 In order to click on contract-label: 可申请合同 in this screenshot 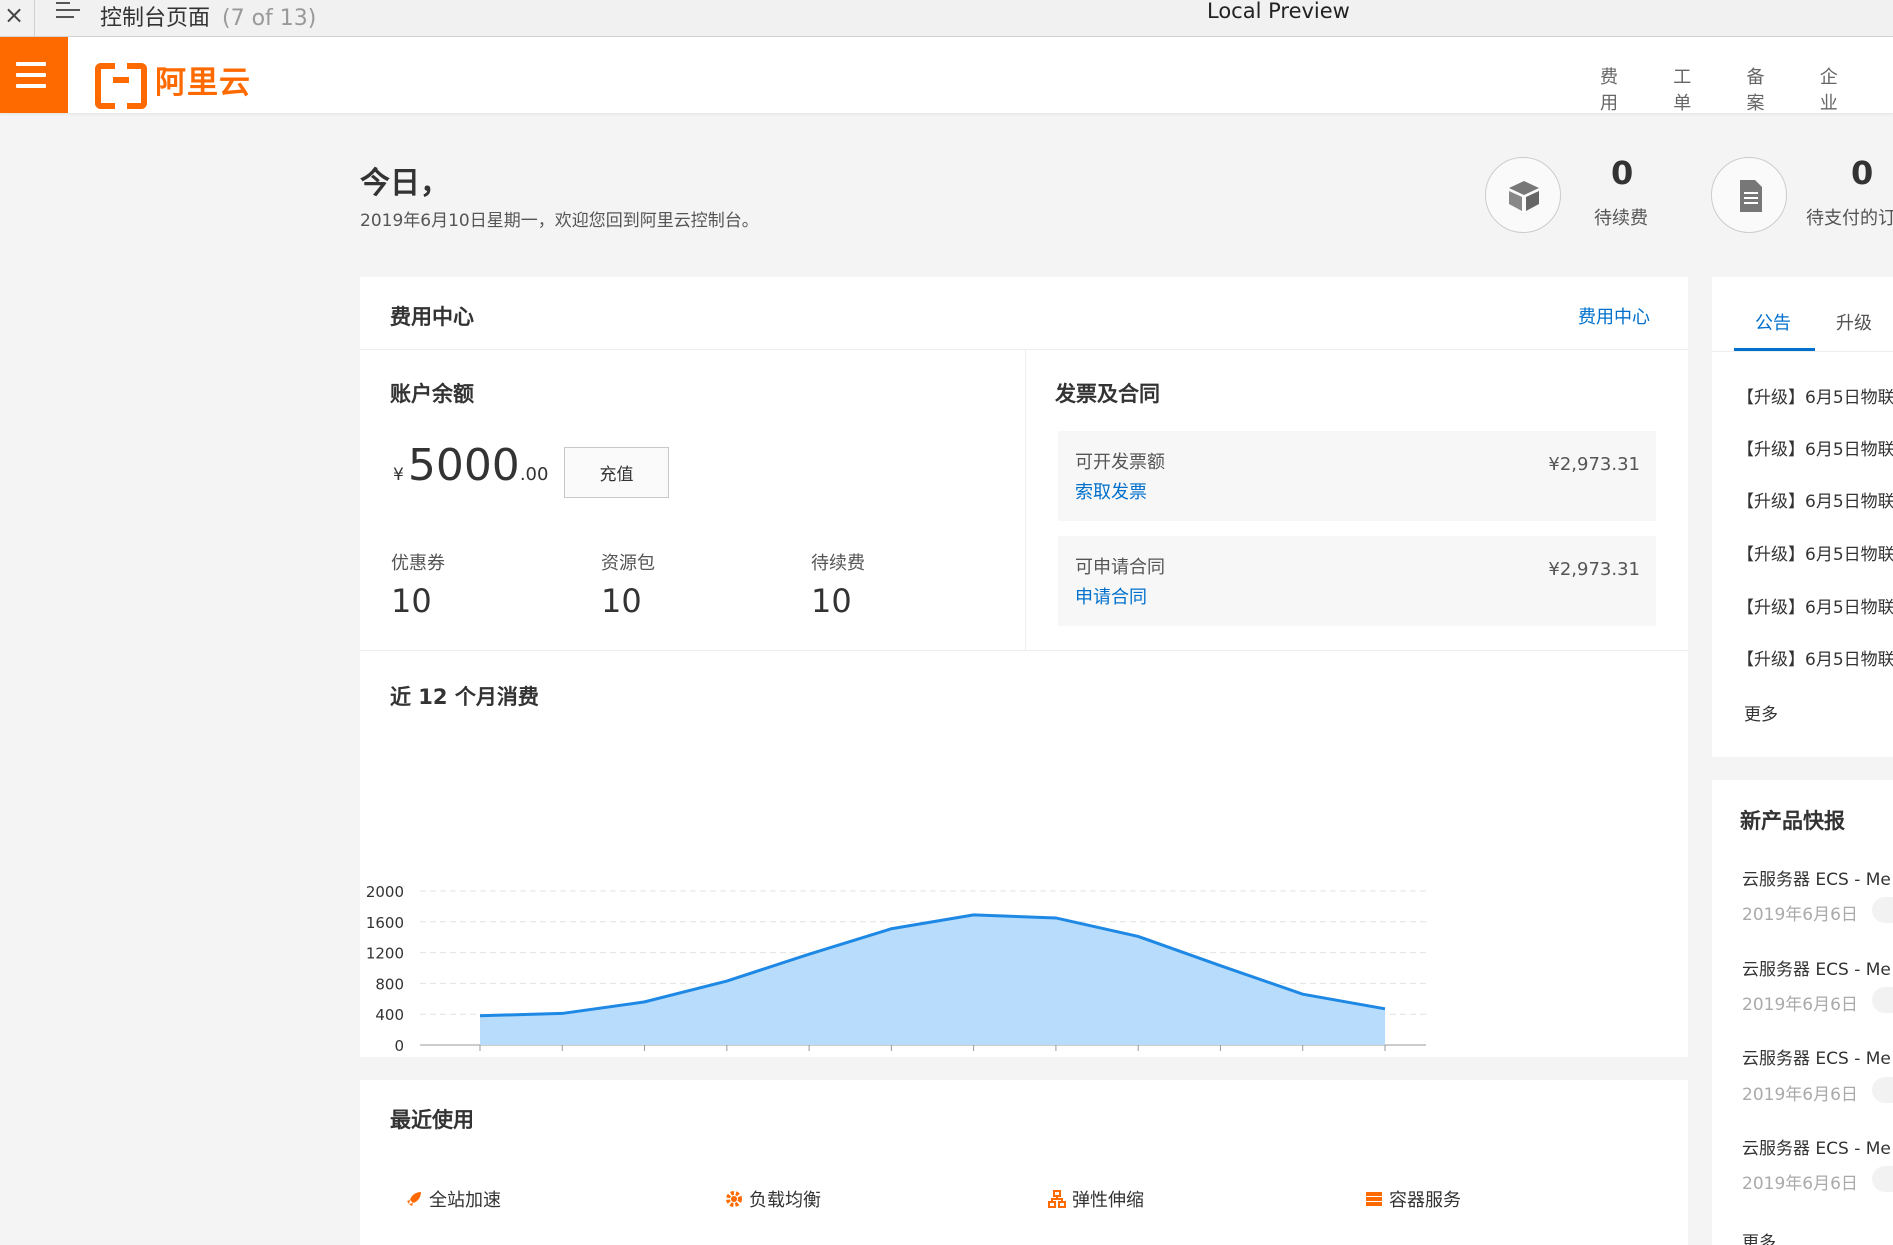, I will do `click(1120, 567)`.